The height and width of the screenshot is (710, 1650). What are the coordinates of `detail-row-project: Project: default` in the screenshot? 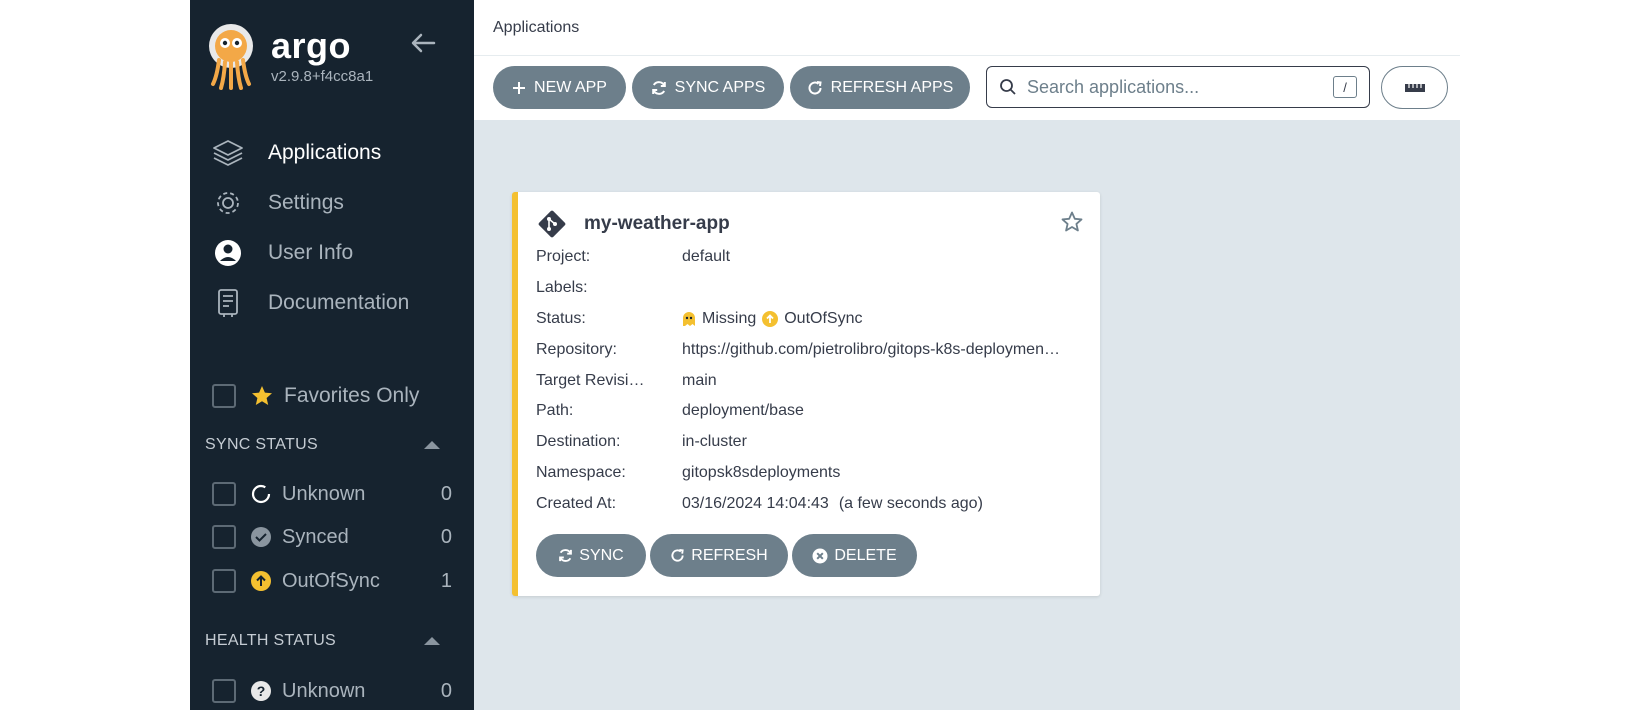 It's located at (633, 257).